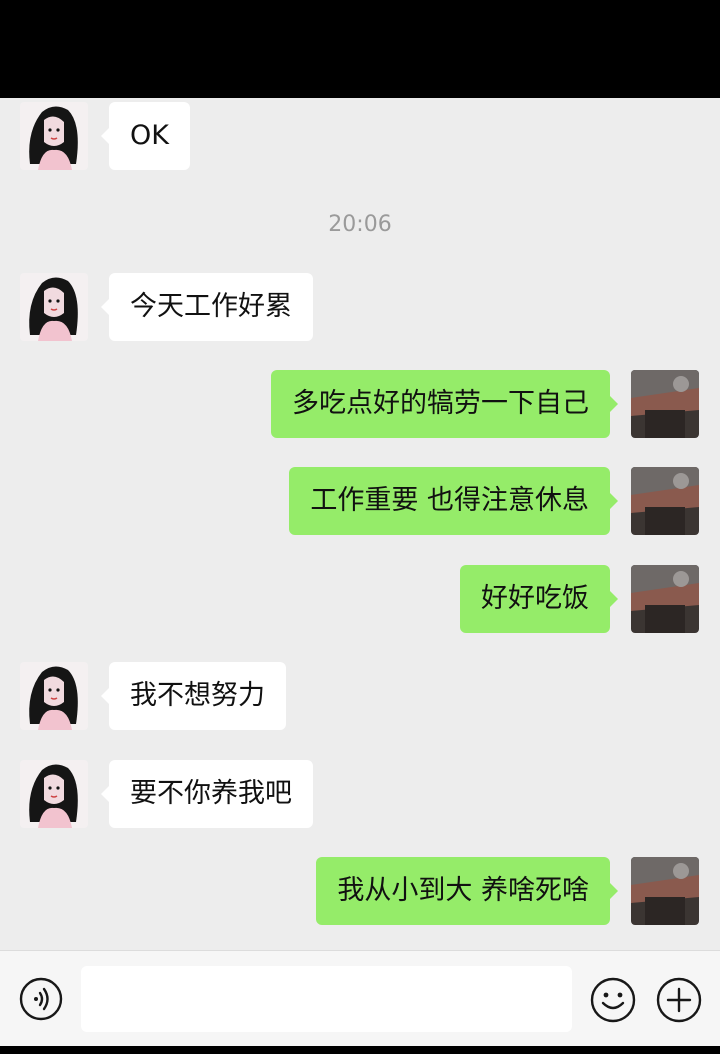 Image resolution: width=720 pixels, height=1054 pixels. What do you see at coordinates (41, 999) in the screenshot?
I see `voice-icon` at bounding box center [41, 999].